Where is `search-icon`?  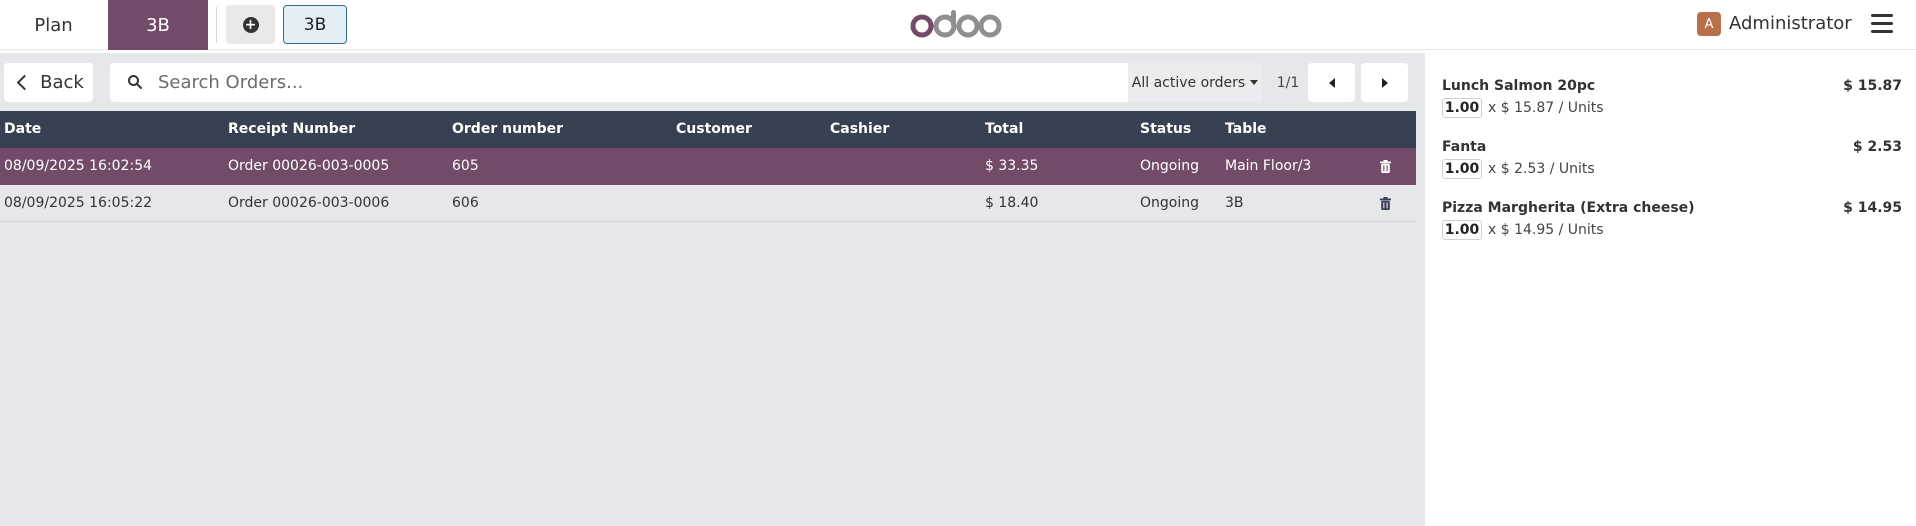 search-icon is located at coordinates (135, 82).